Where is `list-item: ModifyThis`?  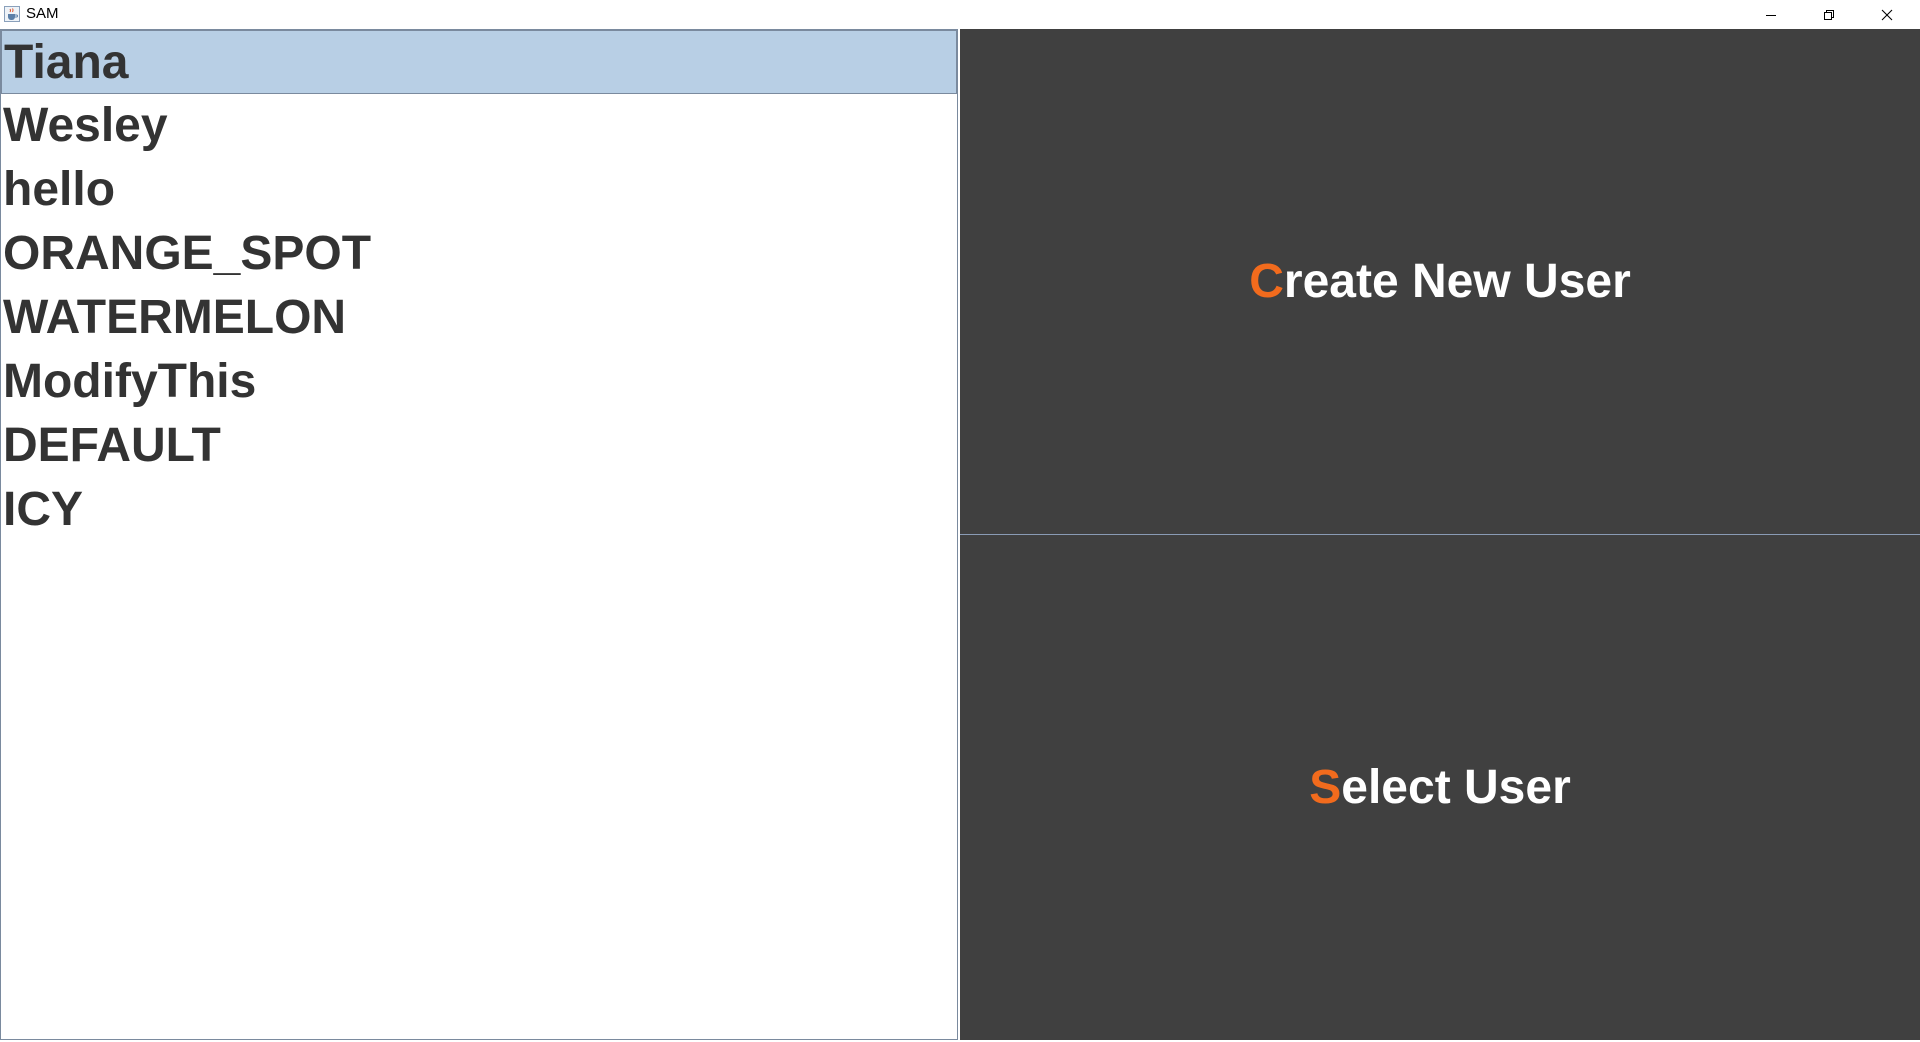 list-item: ModifyThis is located at coordinates (479, 382).